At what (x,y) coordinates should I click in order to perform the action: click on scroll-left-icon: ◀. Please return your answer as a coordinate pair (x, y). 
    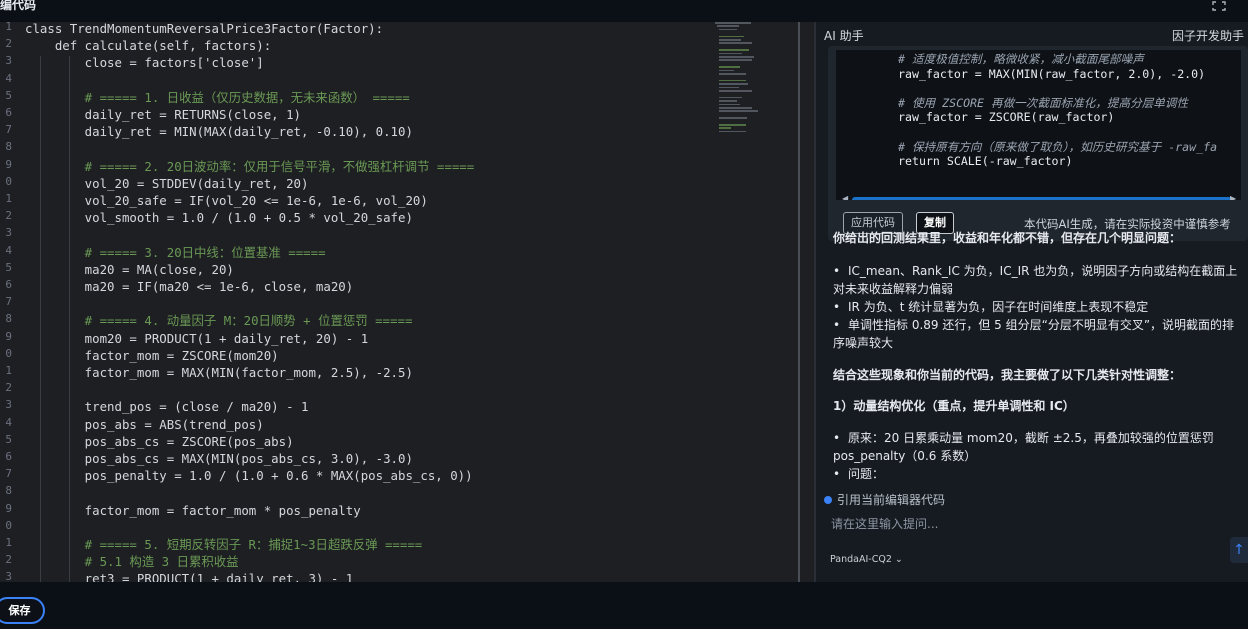
    Looking at the image, I should click on (845, 197).